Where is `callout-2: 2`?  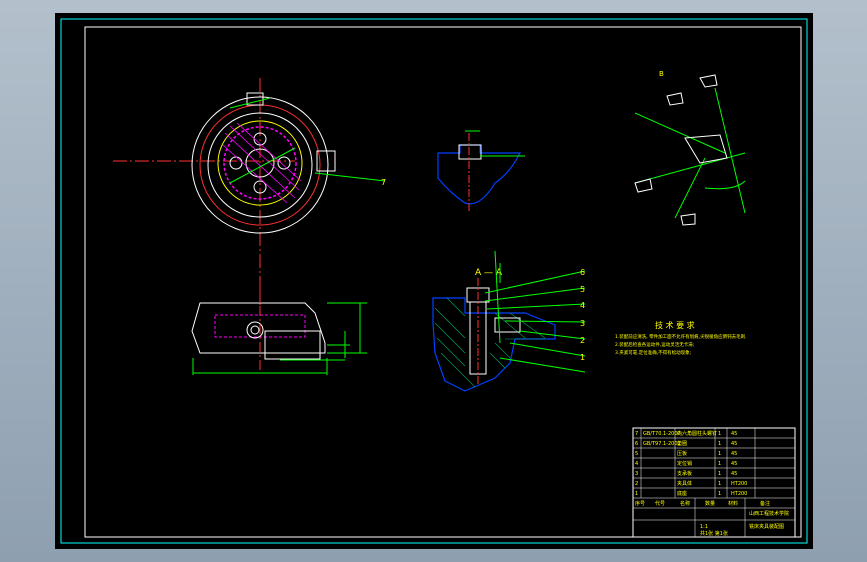
callout-2: 2 is located at coordinates (582, 340).